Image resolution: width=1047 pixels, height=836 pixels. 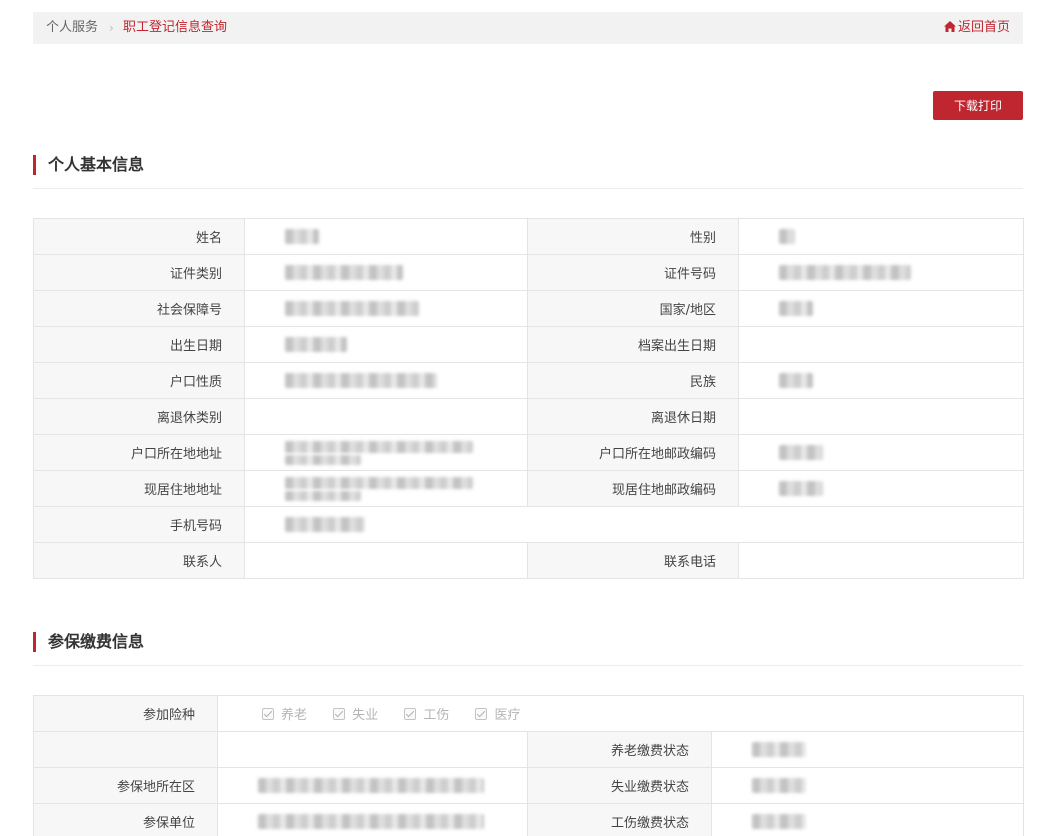 I want to click on value-injury-status, so click(x=867, y=819).